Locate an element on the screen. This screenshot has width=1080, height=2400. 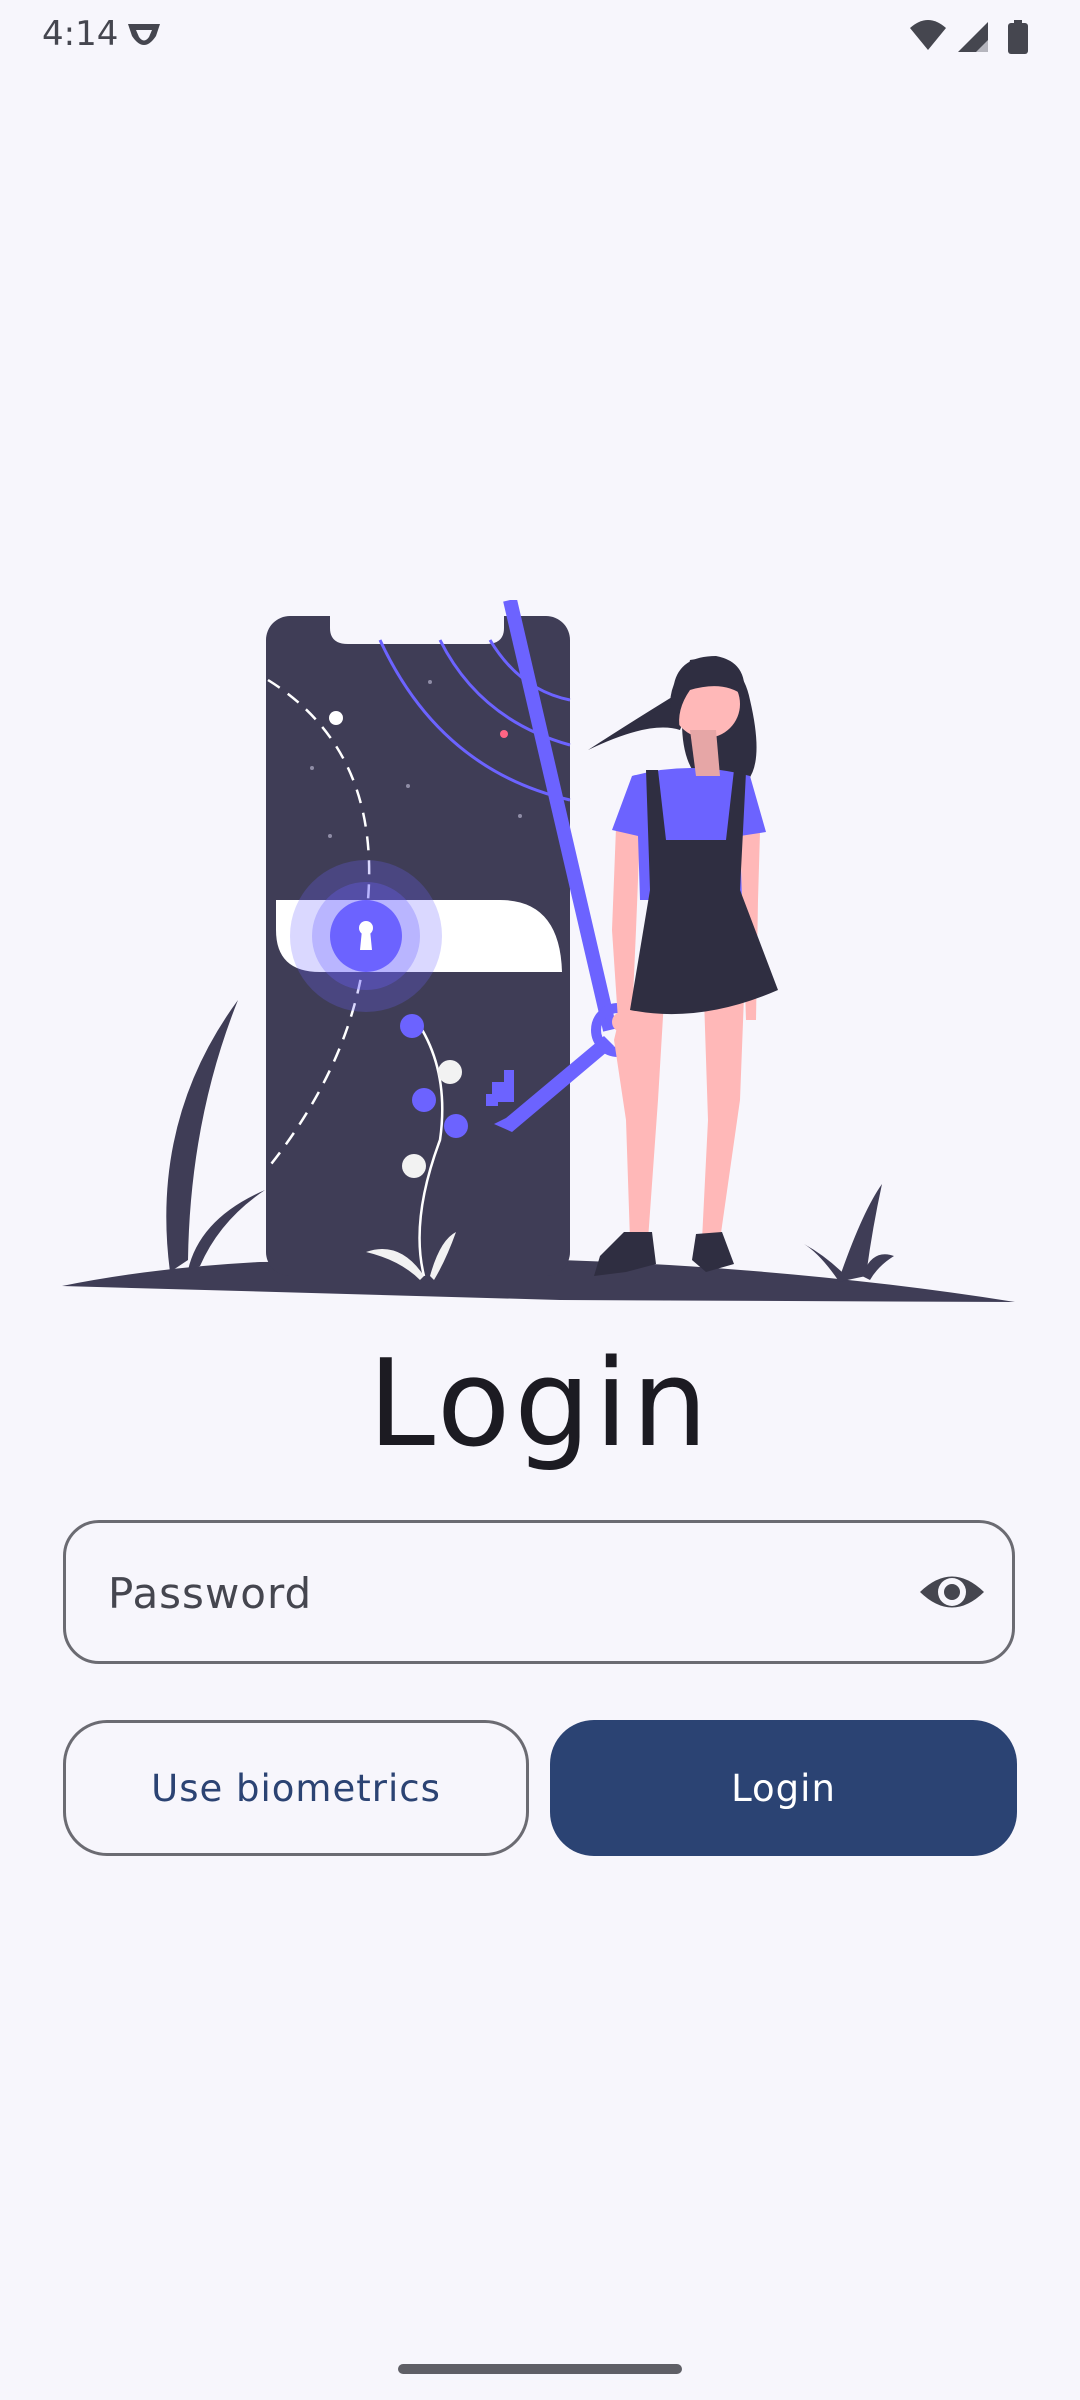
login-button: Login is located at coordinates (783, 1788).